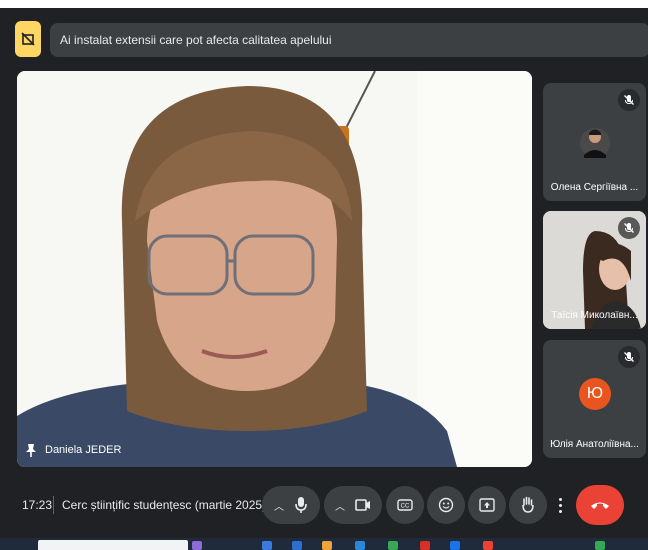  What do you see at coordinates (353, 505) in the screenshot?
I see `camera-control-group: ︿` at bounding box center [353, 505].